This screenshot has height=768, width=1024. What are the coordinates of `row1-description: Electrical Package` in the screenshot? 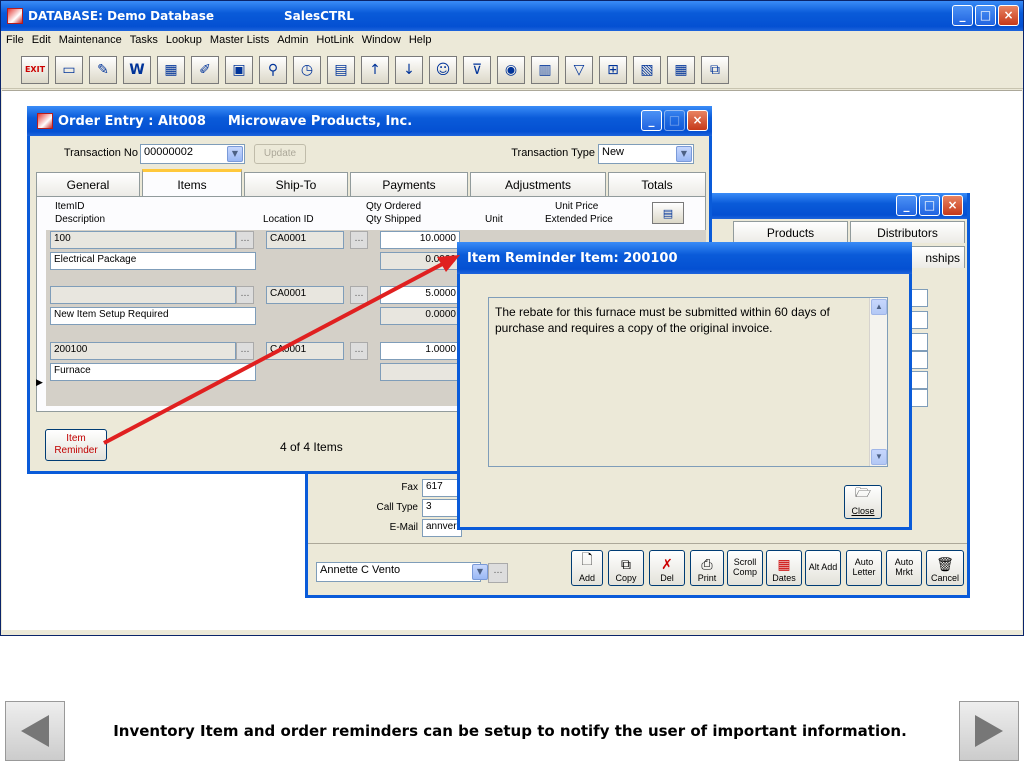 It's located at (153, 261).